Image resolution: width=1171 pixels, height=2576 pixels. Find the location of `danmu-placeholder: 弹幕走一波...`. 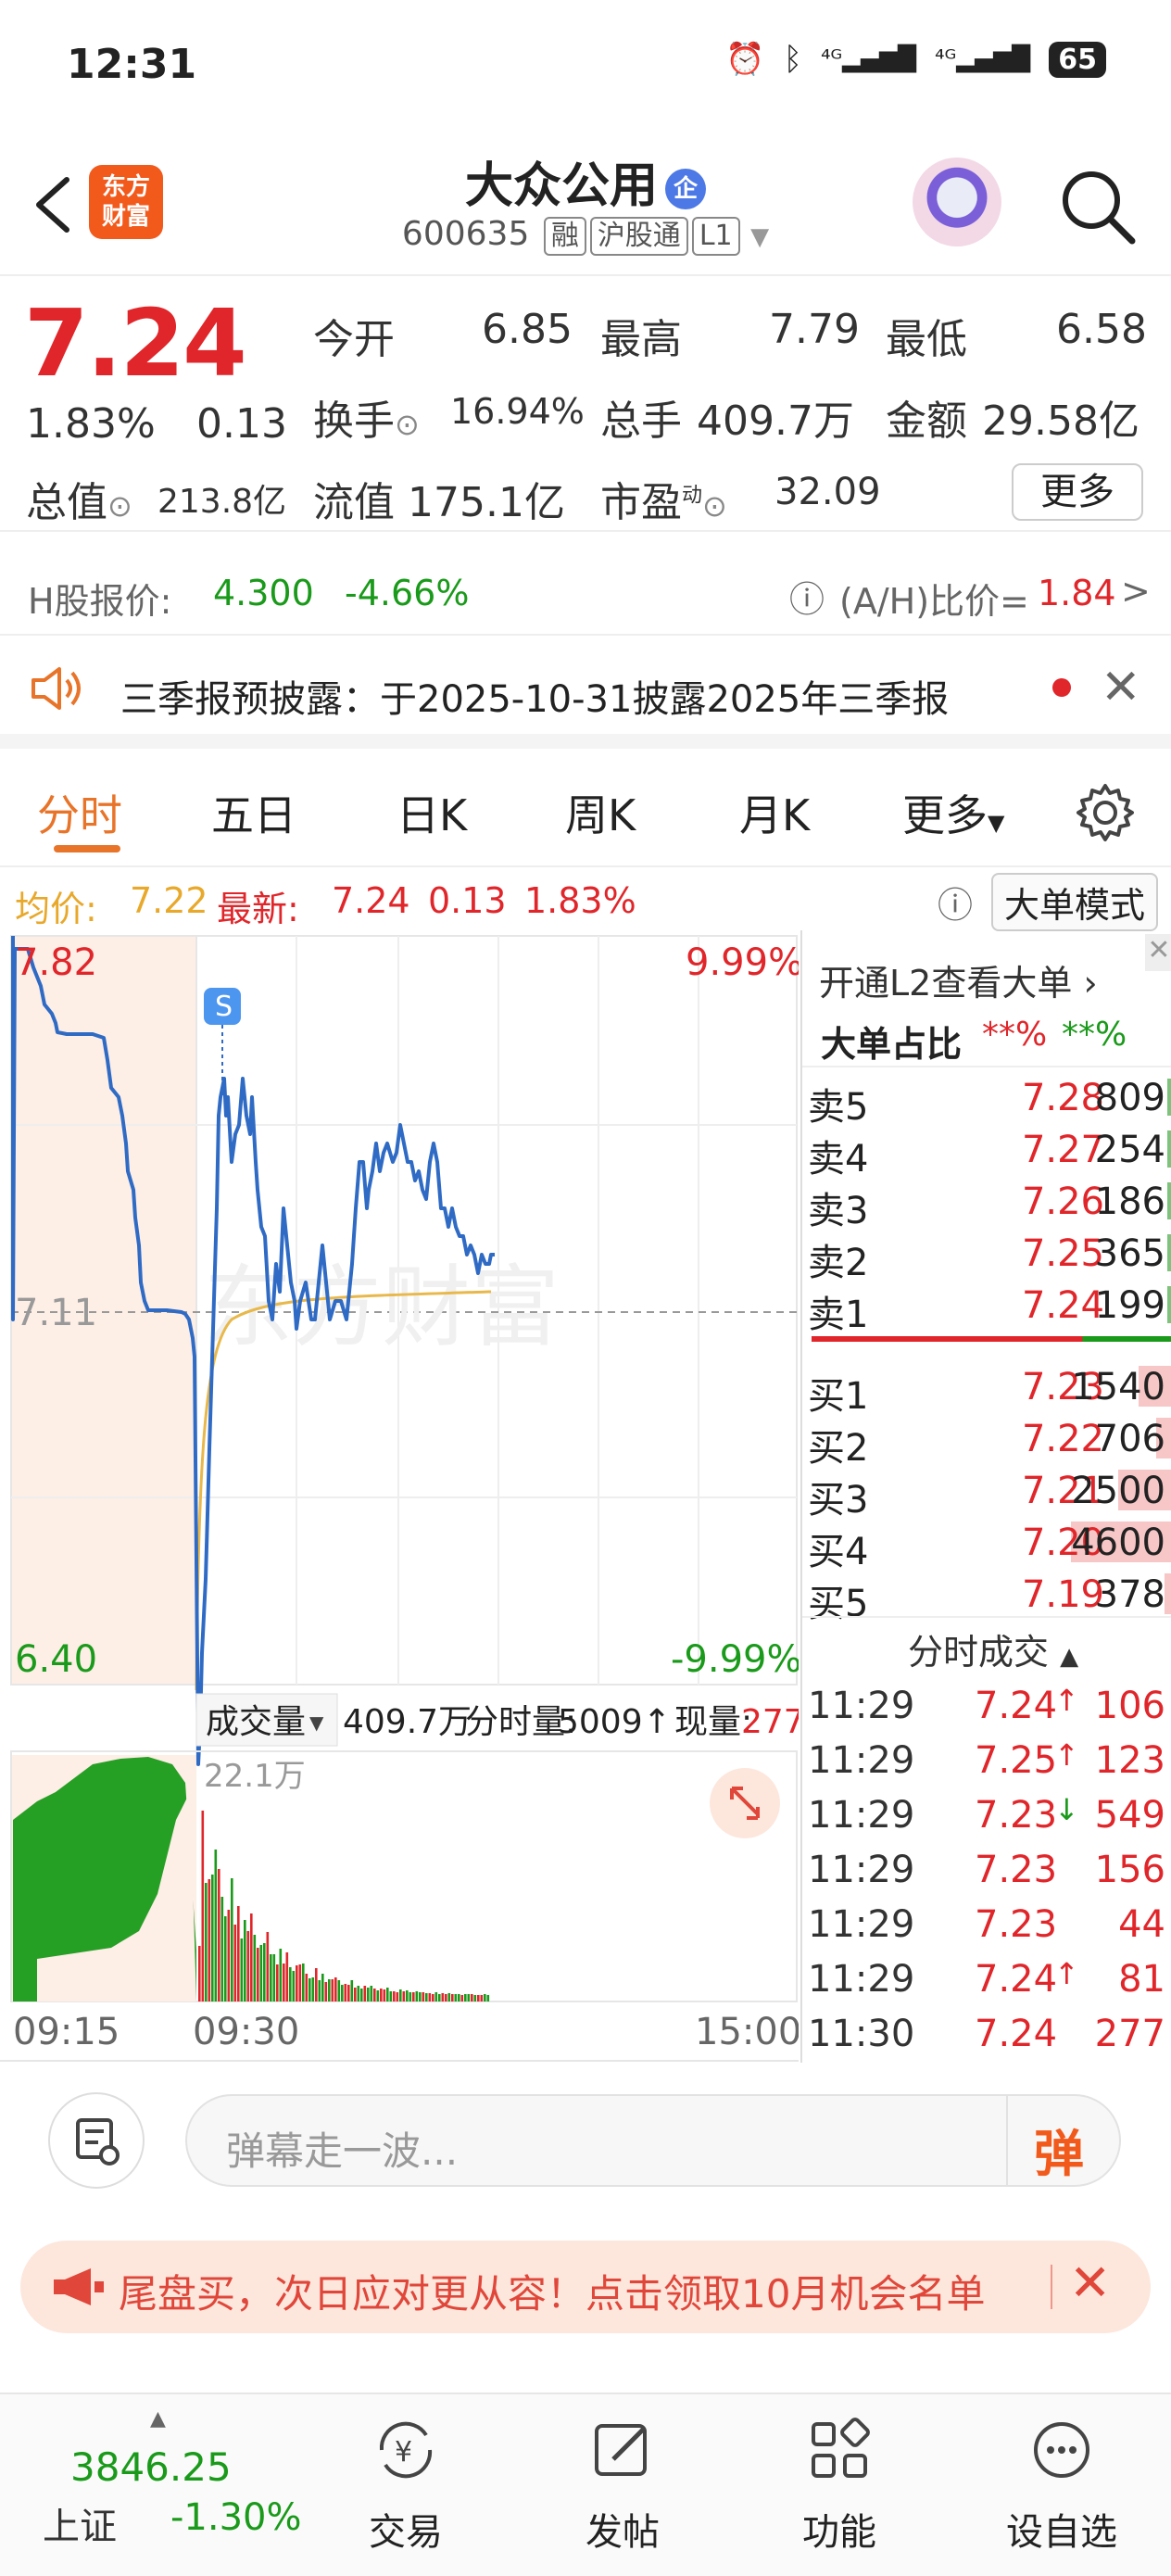

danmu-placeholder: 弹幕走一波... is located at coordinates (343, 2151).